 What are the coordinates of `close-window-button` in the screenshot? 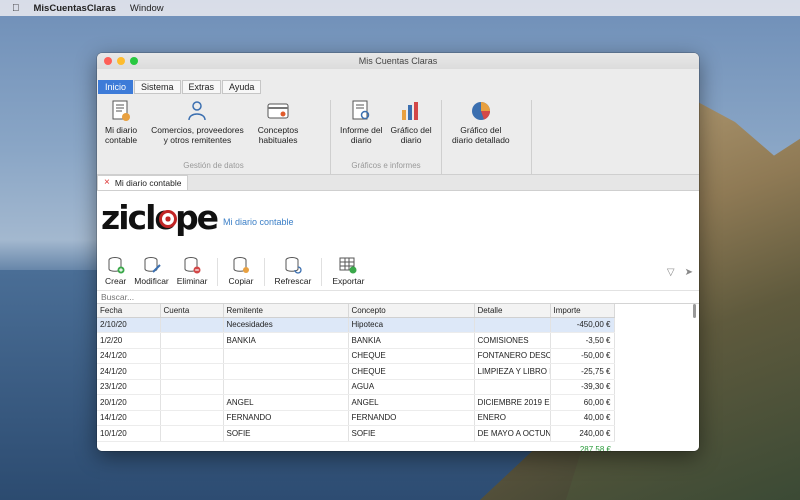 It's located at (108, 61).